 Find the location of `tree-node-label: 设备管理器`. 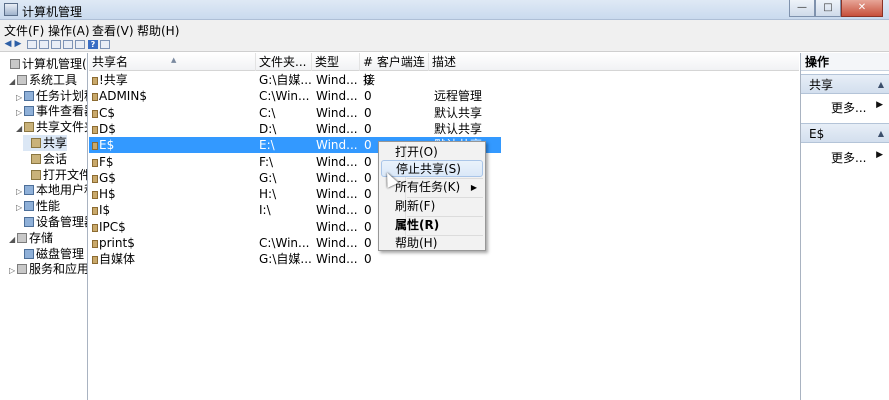

tree-node-label: 设备管理器 is located at coordinates (61, 222).